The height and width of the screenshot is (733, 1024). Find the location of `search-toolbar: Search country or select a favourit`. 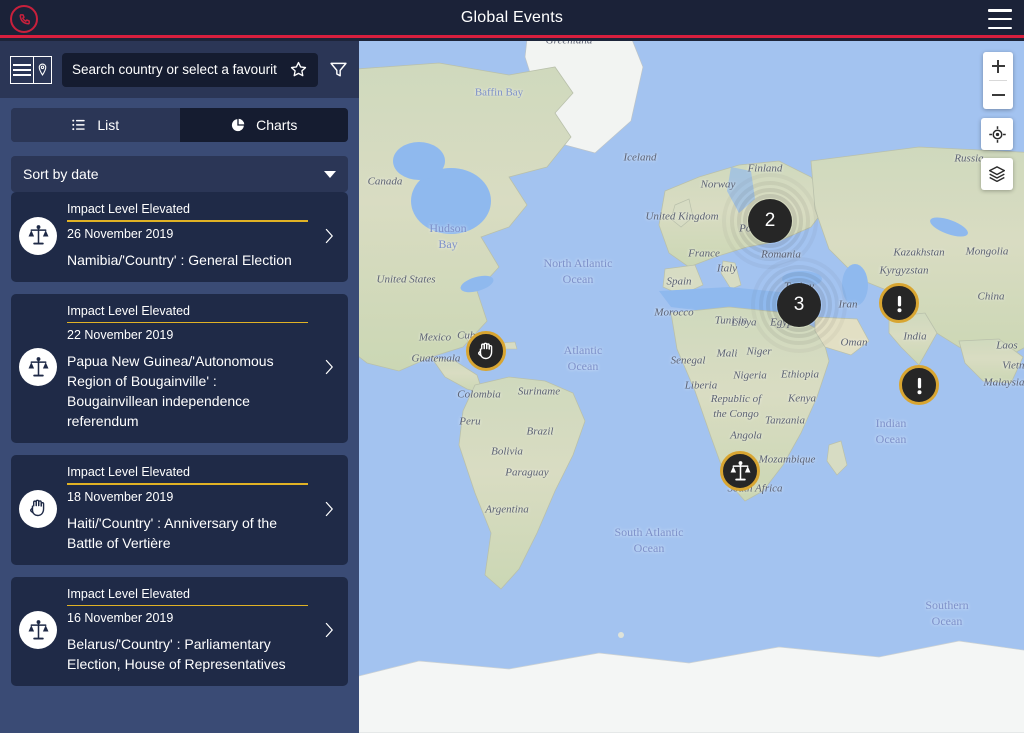

search-toolbar: Search country or select a favourit is located at coordinates (179, 69).